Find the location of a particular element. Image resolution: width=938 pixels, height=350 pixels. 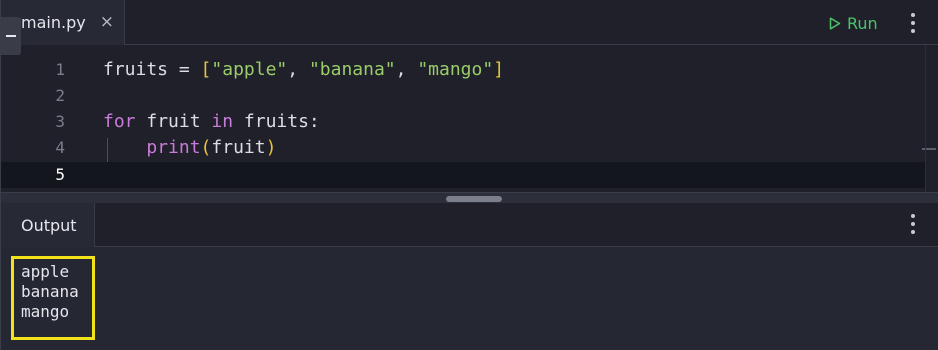

code-line-current: 5 is located at coordinates (463, 175).